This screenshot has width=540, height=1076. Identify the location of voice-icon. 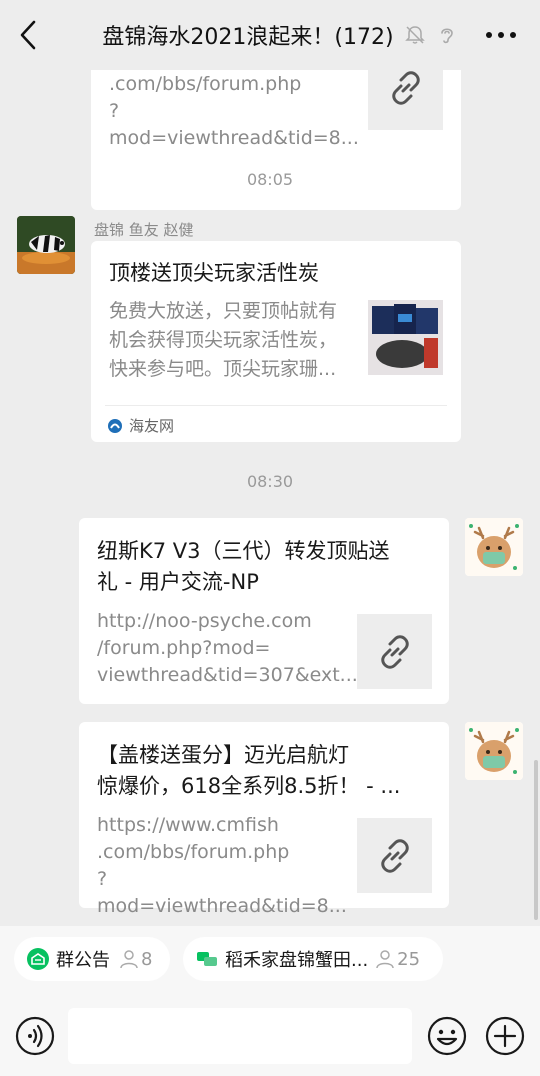
(35, 1036).